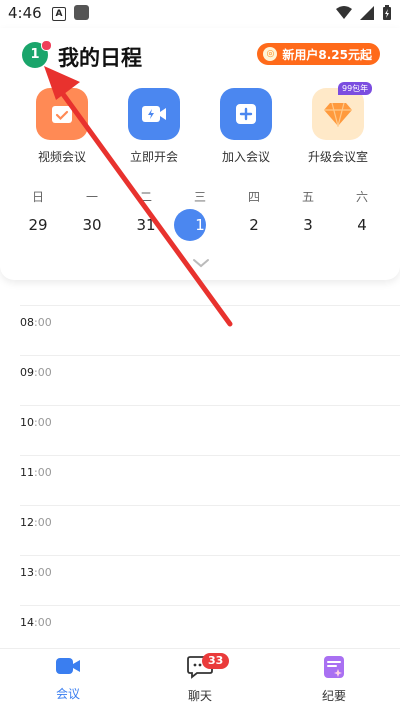 This screenshot has width=400, height=711. What do you see at coordinates (27, 572) in the screenshot?
I see `hour: 13` at bounding box center [27, 572].